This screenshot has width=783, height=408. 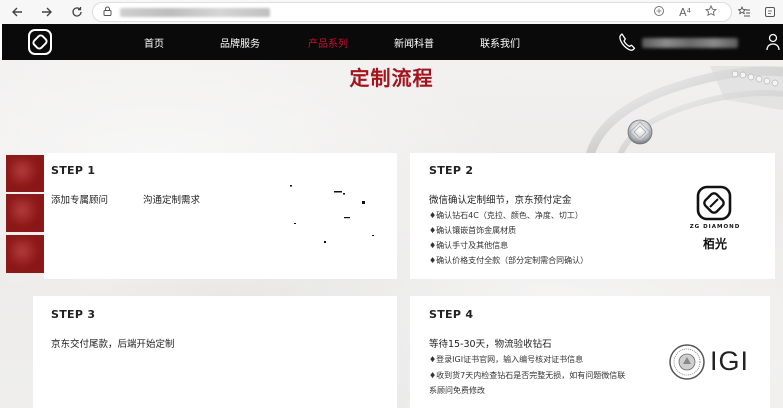 I want to click on step-4-bullet-inspect-cont: 系顾问免费修改, so click(x=457, y=390).